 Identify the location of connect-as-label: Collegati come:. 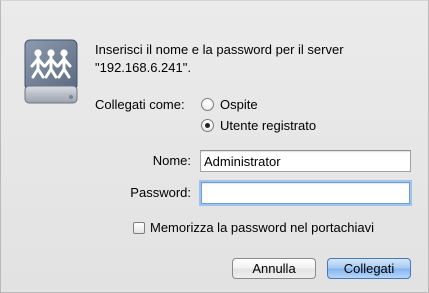
(140, 104).